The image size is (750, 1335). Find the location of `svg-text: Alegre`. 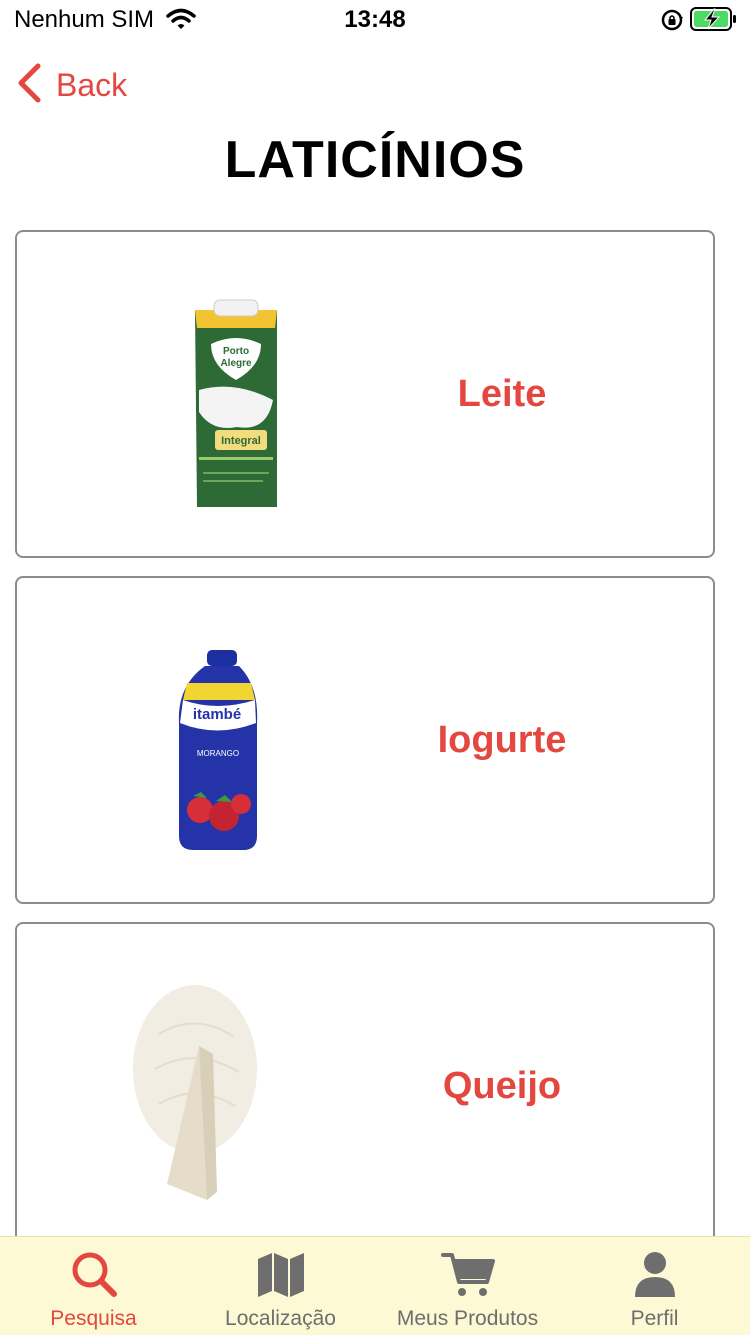

svg-text: Alegre is located at coordinates (236, 363).